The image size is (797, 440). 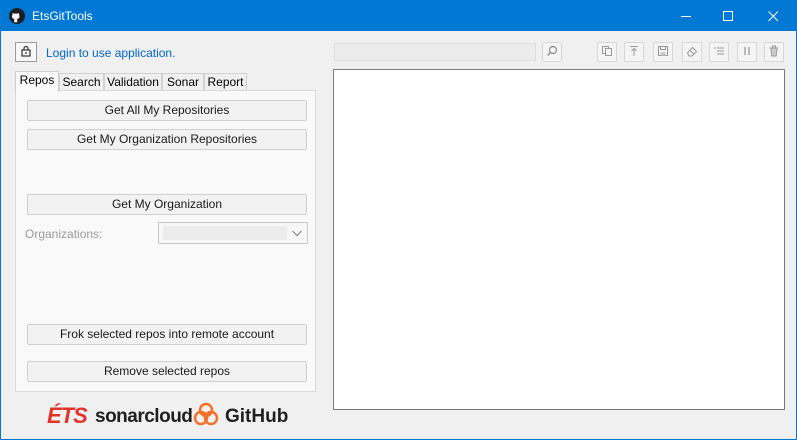 I want to click on login-button, so click(x=26, y=52).